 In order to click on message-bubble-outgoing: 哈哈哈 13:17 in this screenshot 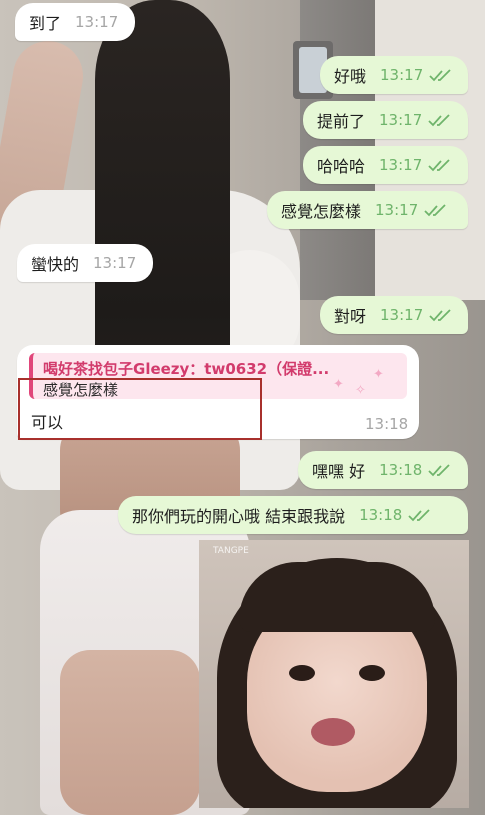, I will do `click(385, 165)`.